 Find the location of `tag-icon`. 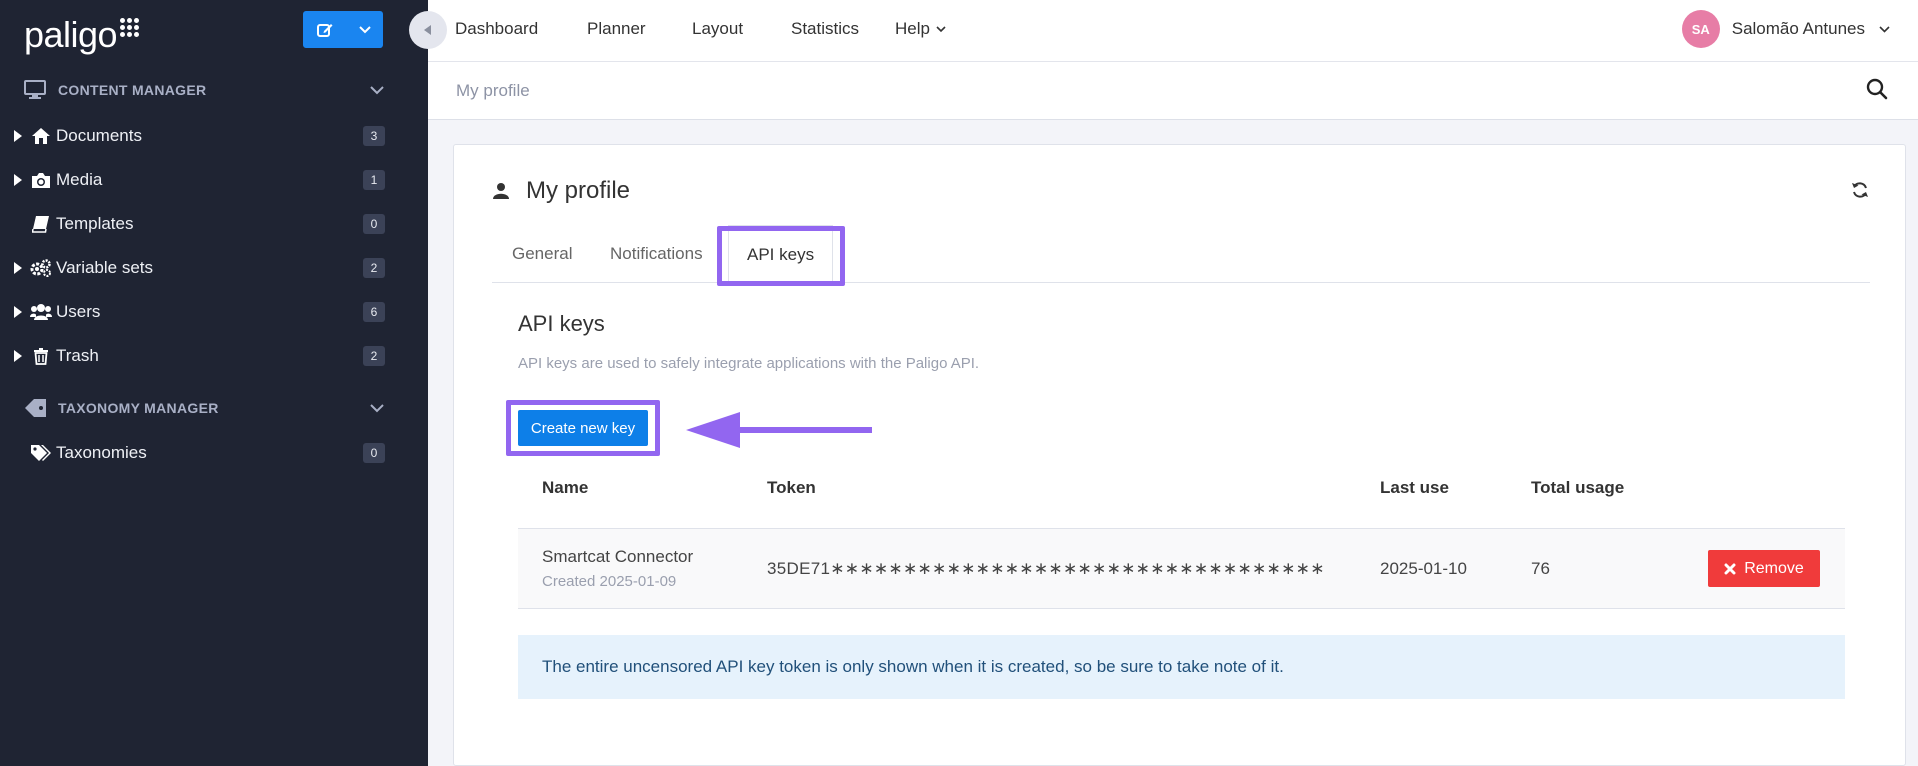

tag-icon is located at coordinates (36, 408).